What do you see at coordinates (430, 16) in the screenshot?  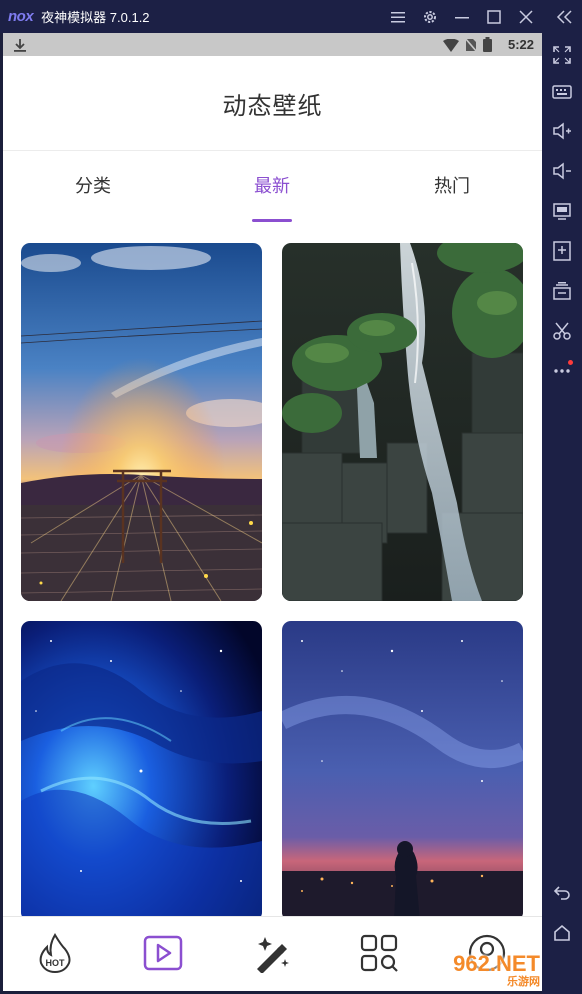 I see `settings-gear-icon` at bounding box center [430, 16].